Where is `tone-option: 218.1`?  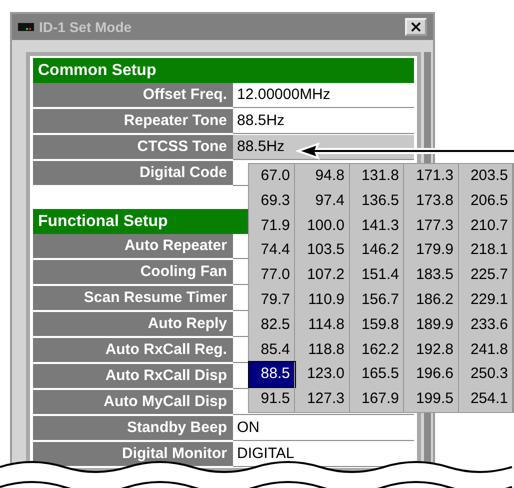 tone-option: 218.1 is located at coordinates (485, 251).